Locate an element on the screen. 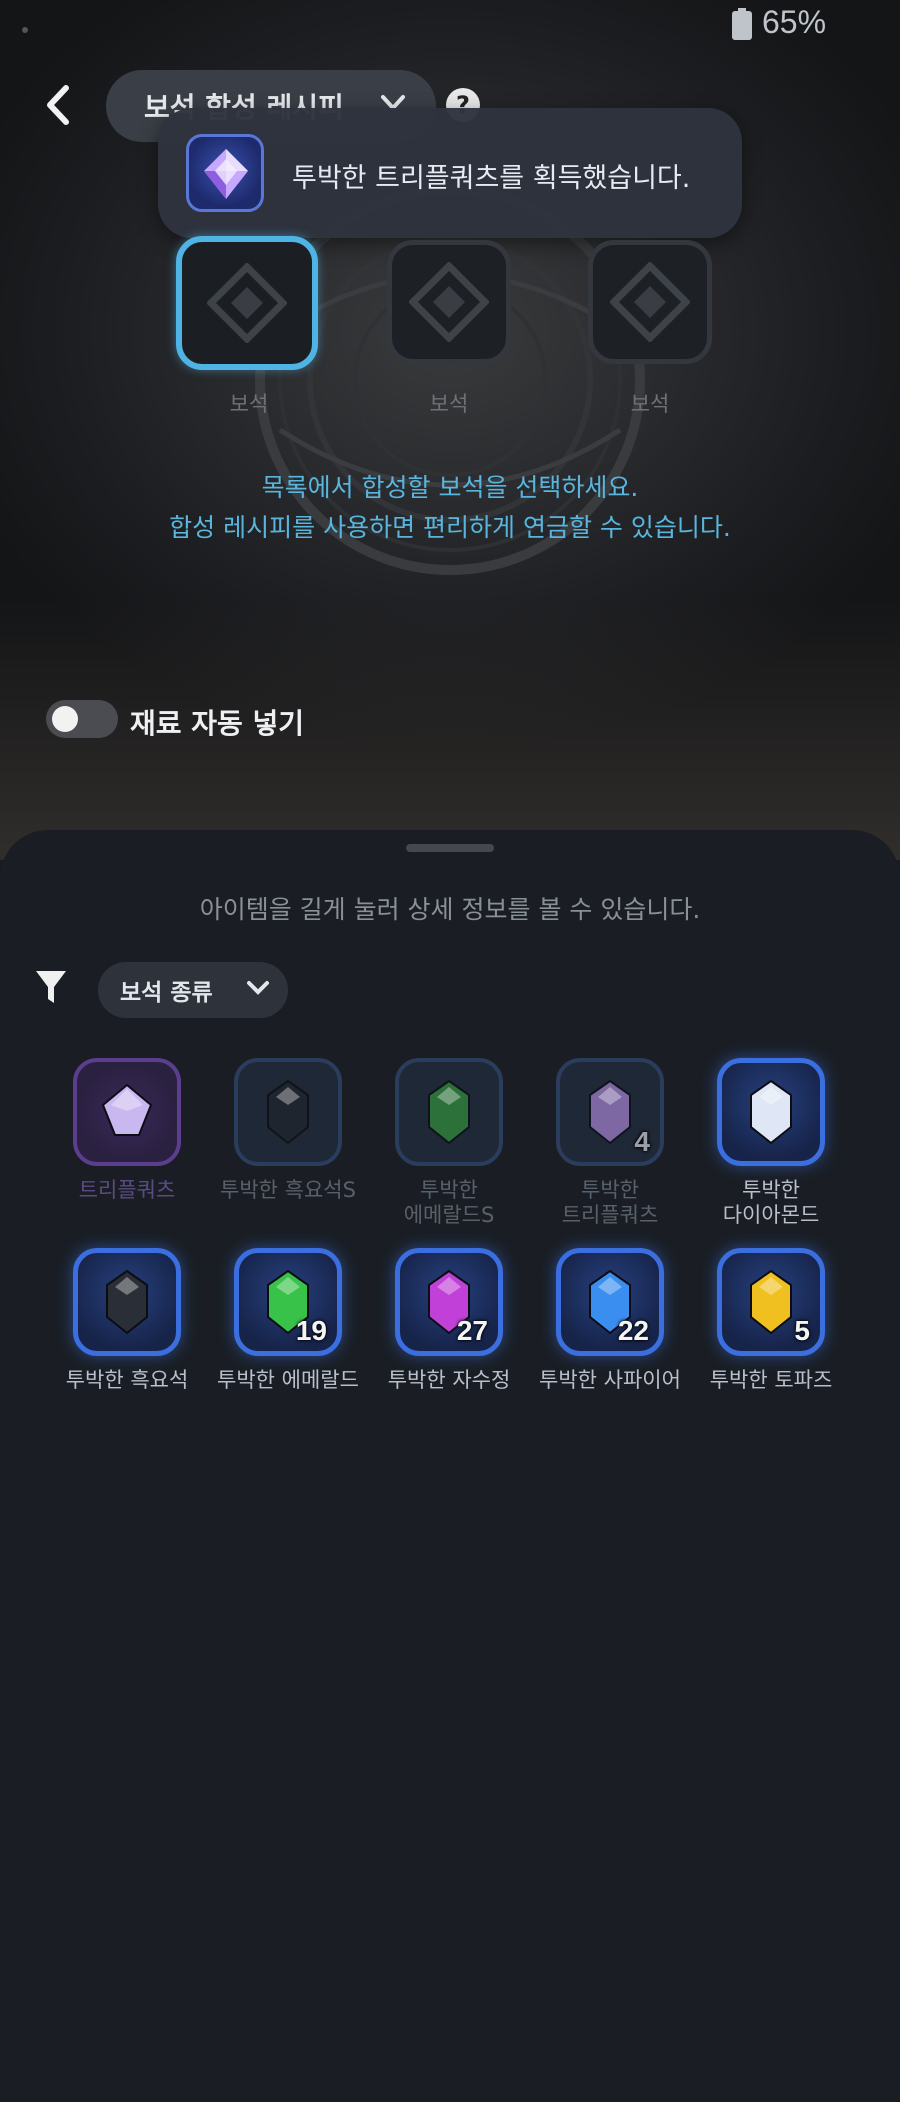 This screenshot has width=900, height=2102. gem-item: 19 투박한 에메랄드 is located at coordinates (288, 1320).